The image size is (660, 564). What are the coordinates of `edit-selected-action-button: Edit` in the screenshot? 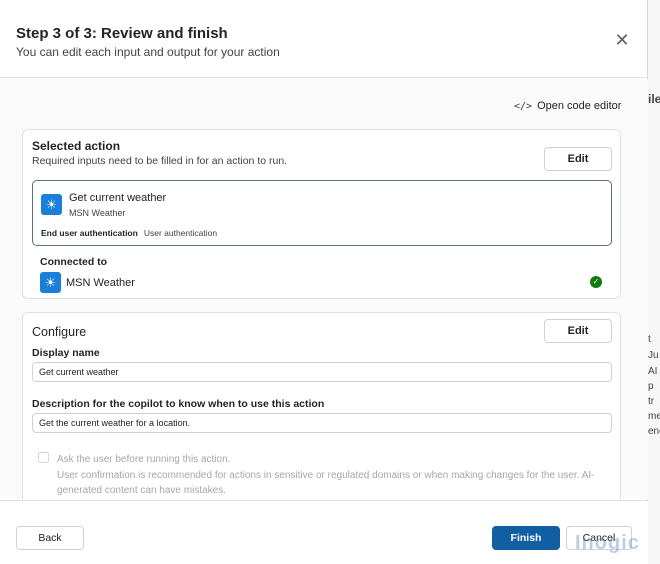 It's located at (578, 159).